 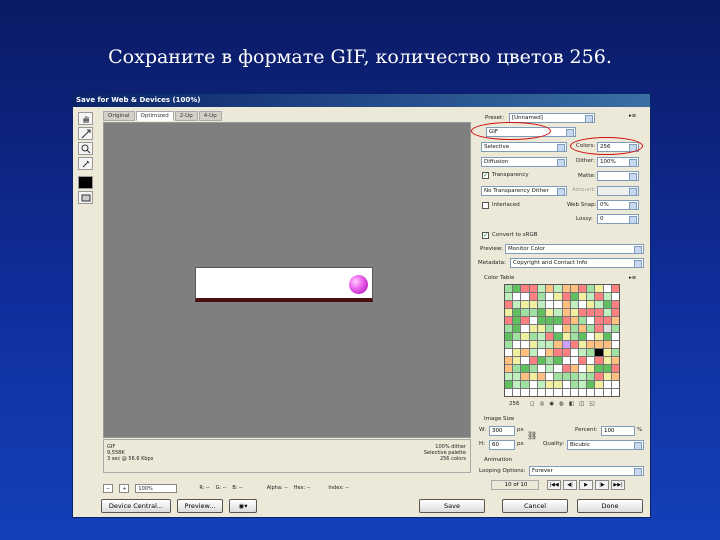 I want to click on color-table-menu-icon: ▸≡, so click(x=632, y=278).